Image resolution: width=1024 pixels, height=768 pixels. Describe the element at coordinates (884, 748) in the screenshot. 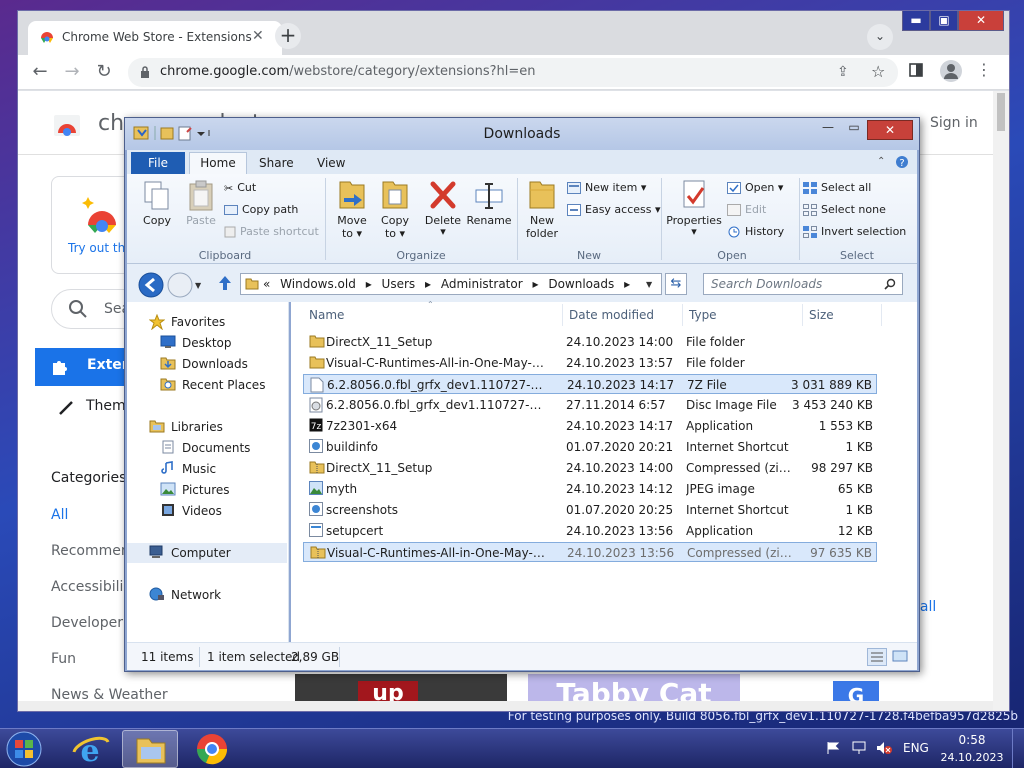

I see `volume-muted-icon` at that location.